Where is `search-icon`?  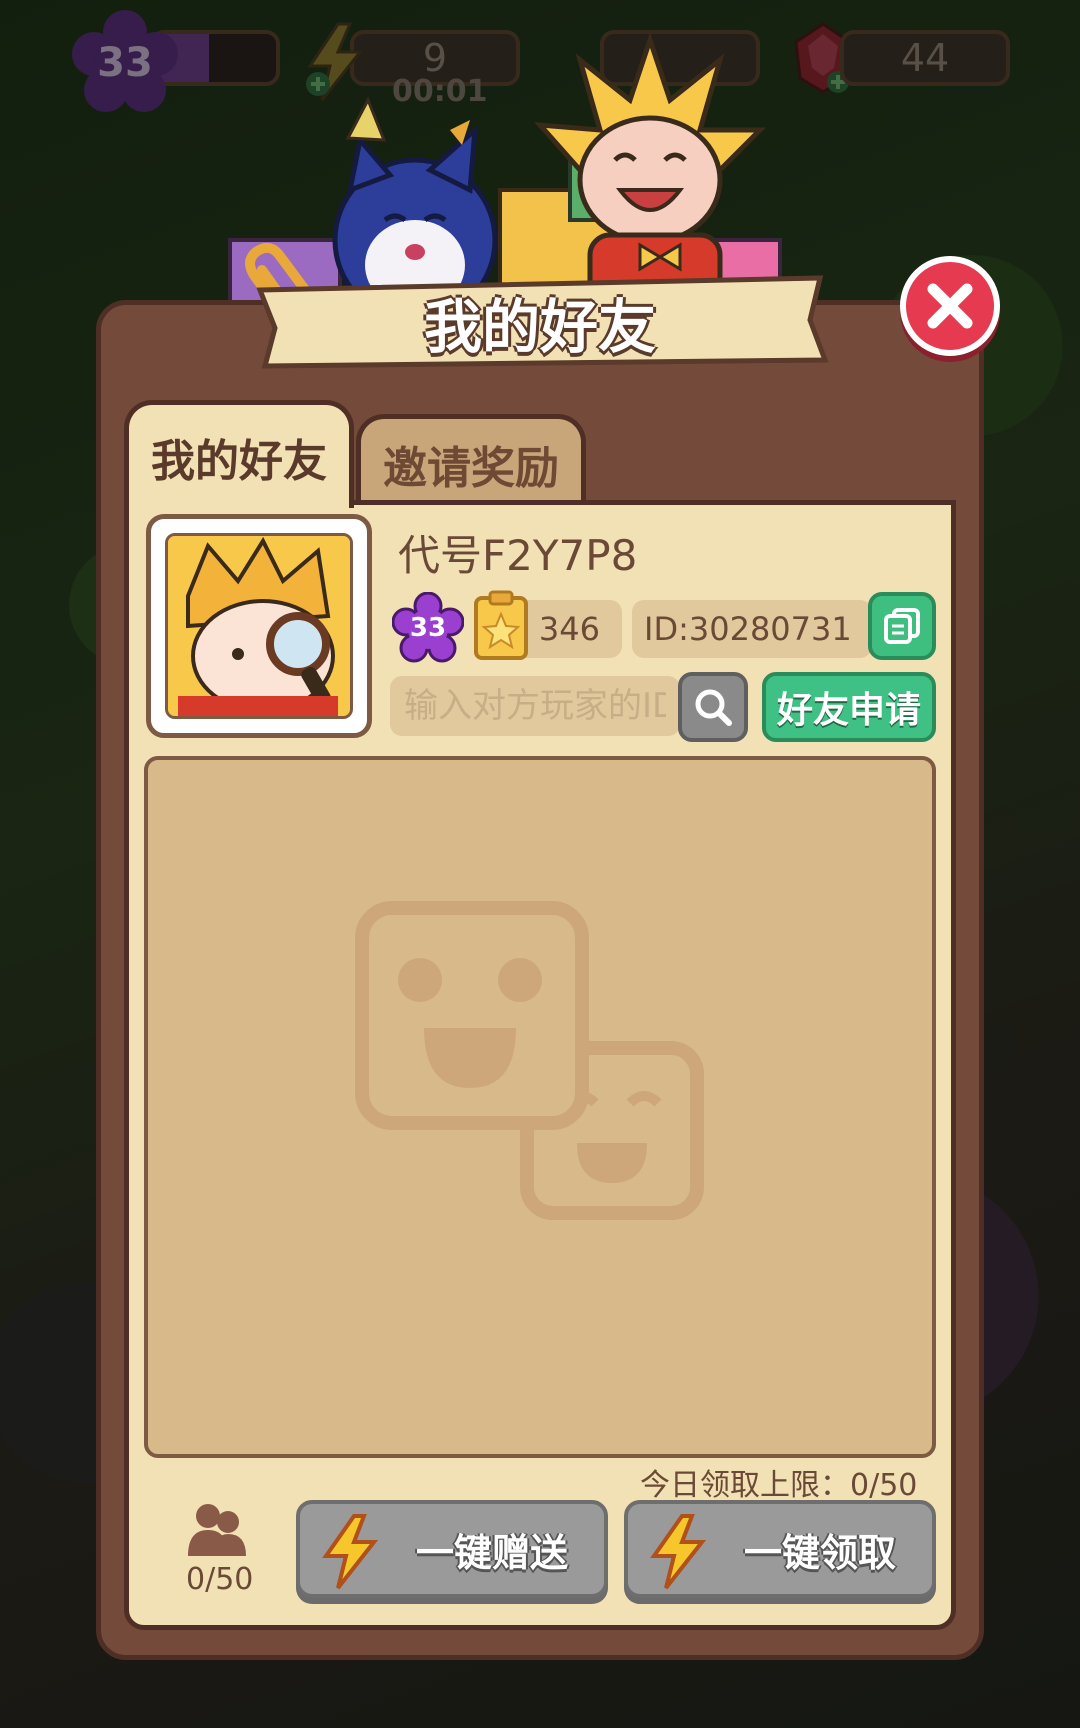 search-icon is located at coordinates (713, 707).